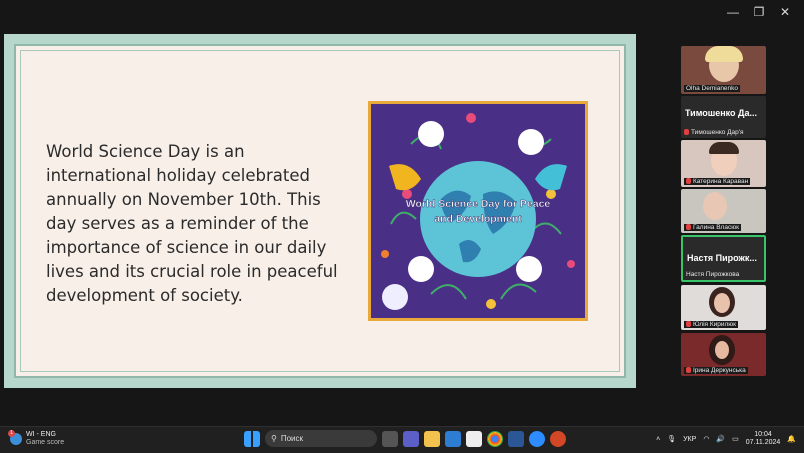 The height and width of the screenshot is (453, 804). Describe the element at coordinates (763, 434) in the screenshot. I see `clock-time: 10:04` at that location.